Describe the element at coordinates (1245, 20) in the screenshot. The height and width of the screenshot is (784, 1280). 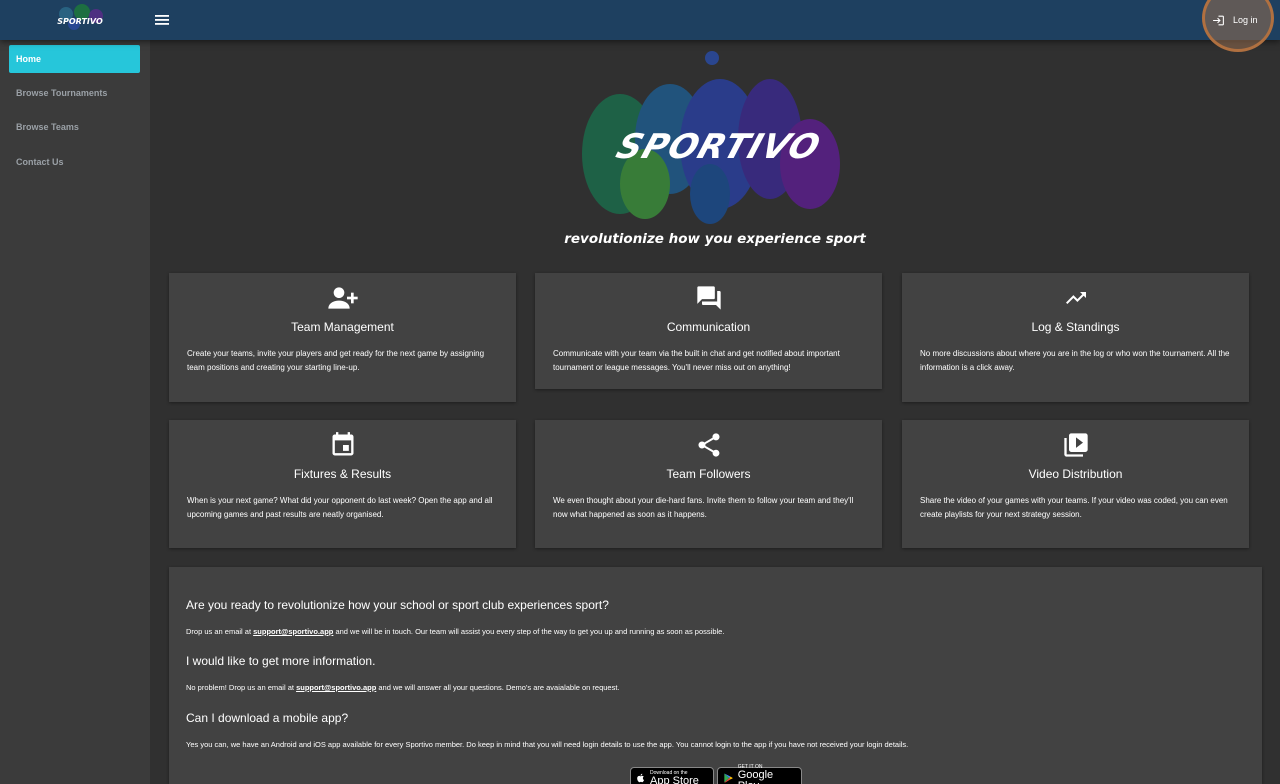
I see `login-label: Log in` at that location.